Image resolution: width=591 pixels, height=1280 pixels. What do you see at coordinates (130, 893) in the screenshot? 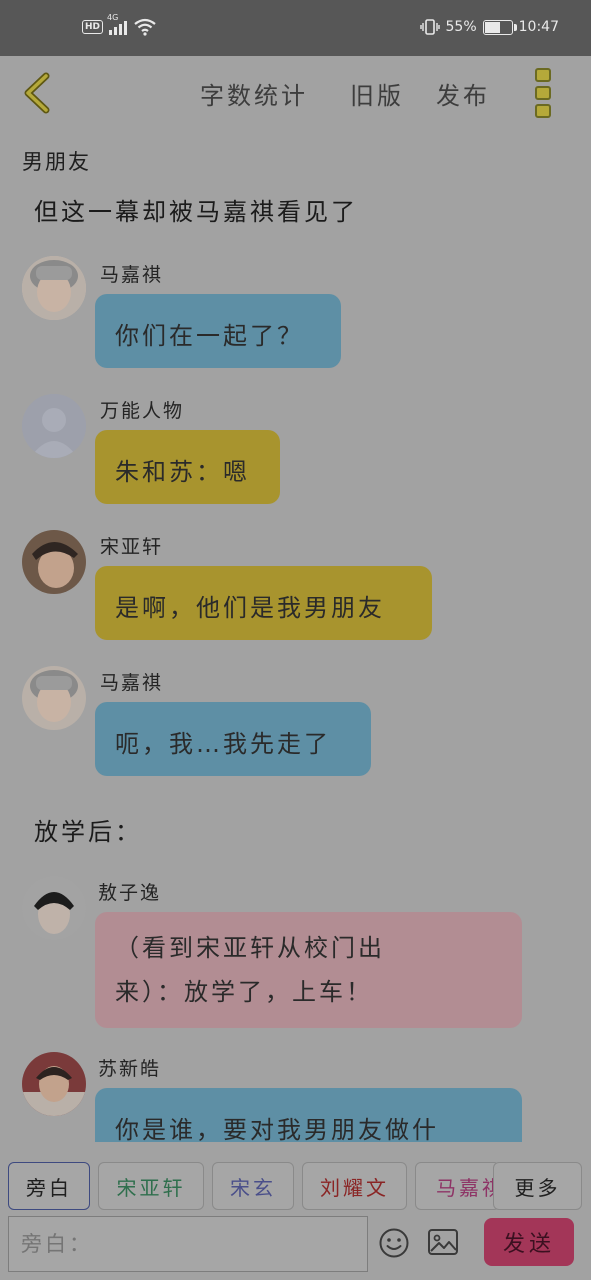
I see `sender-name: 敖子逸` at bounding box center [130, 893].